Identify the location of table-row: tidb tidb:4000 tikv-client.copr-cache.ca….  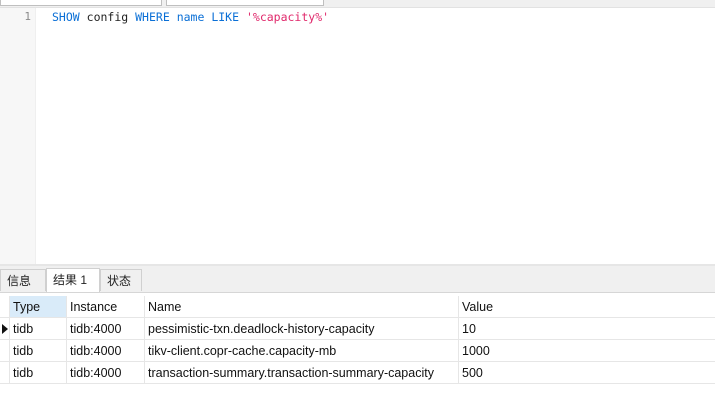
(357, 351).